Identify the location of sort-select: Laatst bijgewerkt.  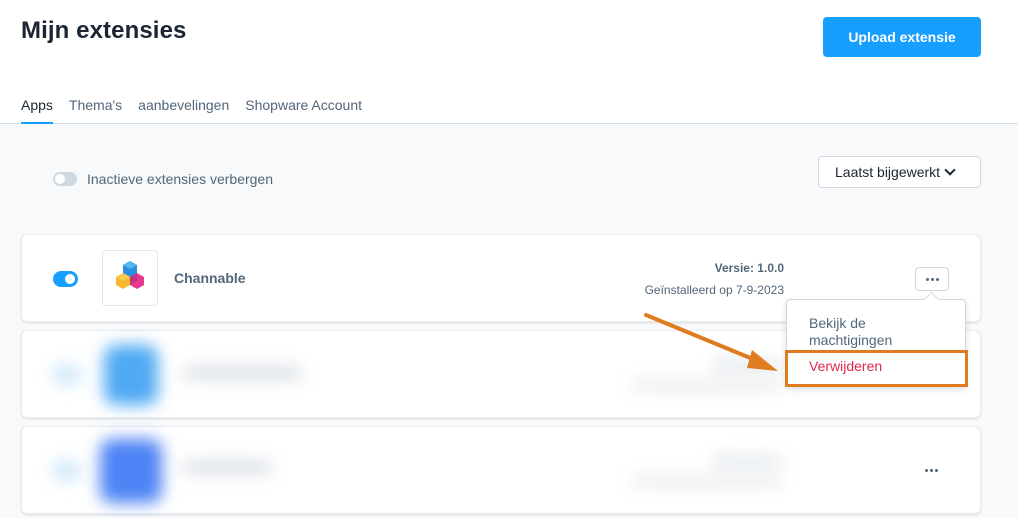
(899, 172).